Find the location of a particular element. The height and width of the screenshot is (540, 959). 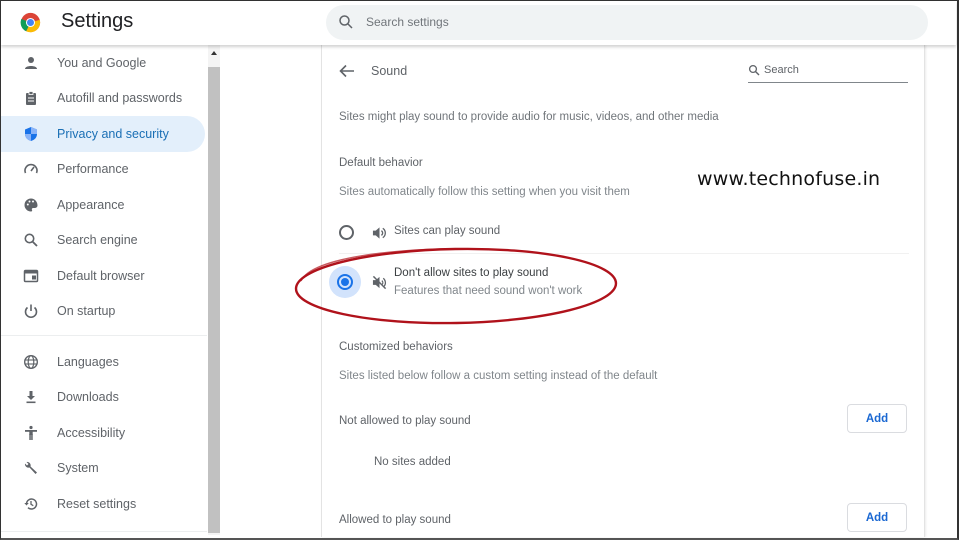

download-icon is located at coordinates (31, 397).